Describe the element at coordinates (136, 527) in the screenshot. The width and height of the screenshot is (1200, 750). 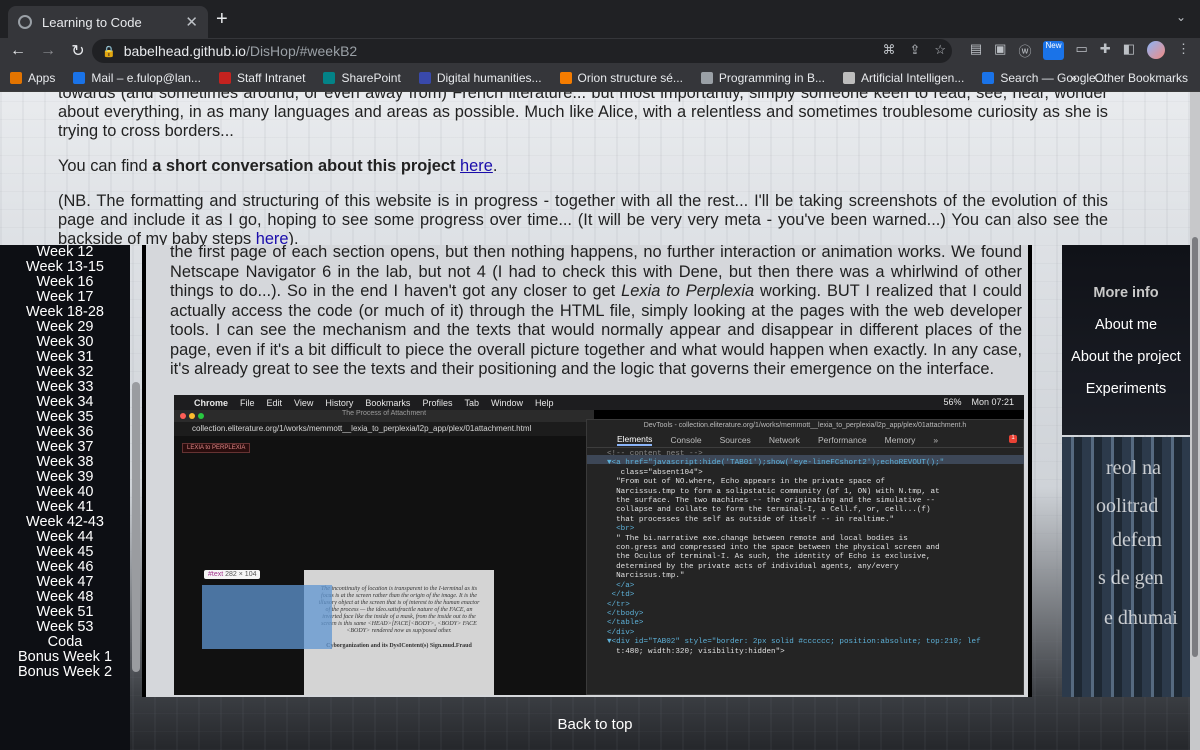
I see `nav-scrollbar` at that location.